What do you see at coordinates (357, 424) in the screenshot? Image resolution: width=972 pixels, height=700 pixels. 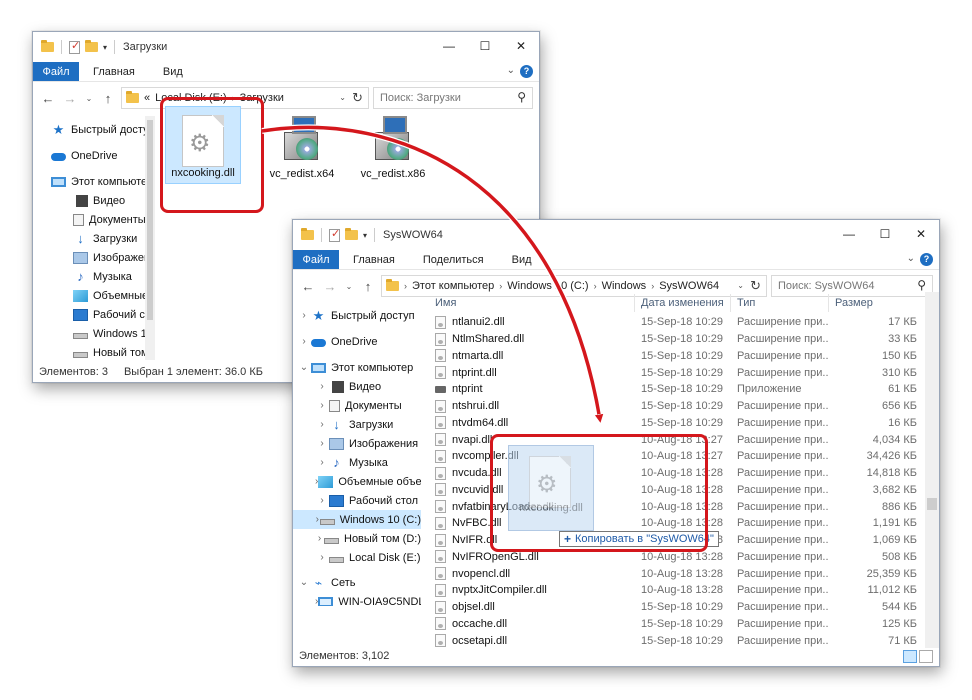 I see `sidebar-item: › ↓ Загрузки` at bounding box center [357, 424].